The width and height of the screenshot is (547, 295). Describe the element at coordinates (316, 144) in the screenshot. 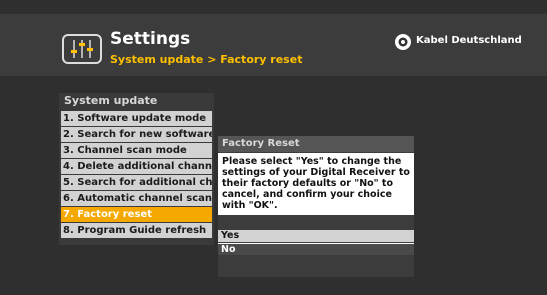

I see `dialog-title: Factory Reset` at that location.